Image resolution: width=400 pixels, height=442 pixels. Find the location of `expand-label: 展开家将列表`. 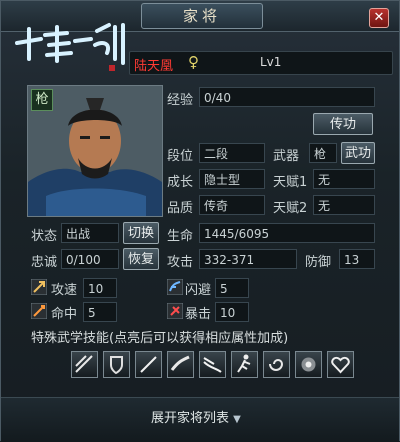

expand-label: 展开家将列表 is located at coordinates (190, 418).